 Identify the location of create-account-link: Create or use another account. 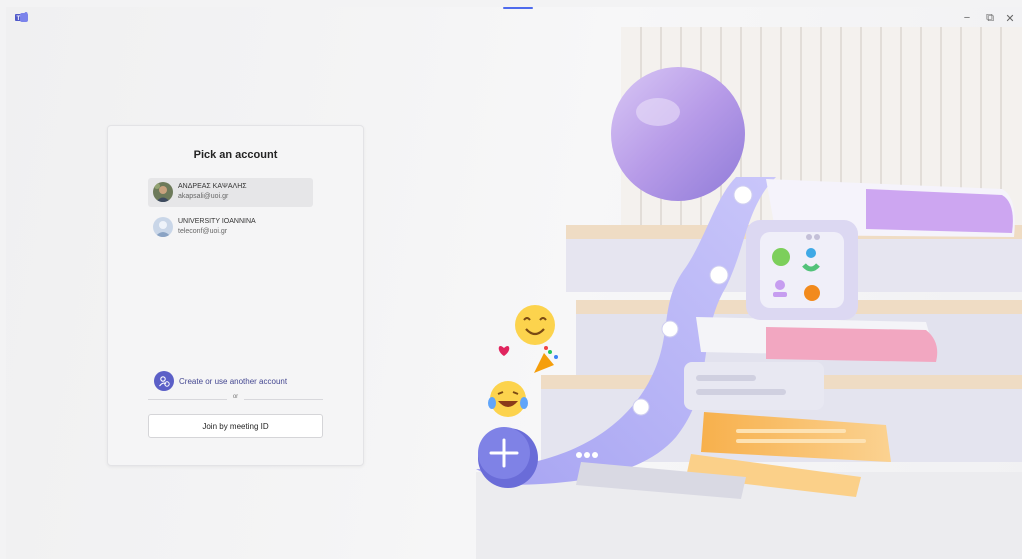
(220, 381).